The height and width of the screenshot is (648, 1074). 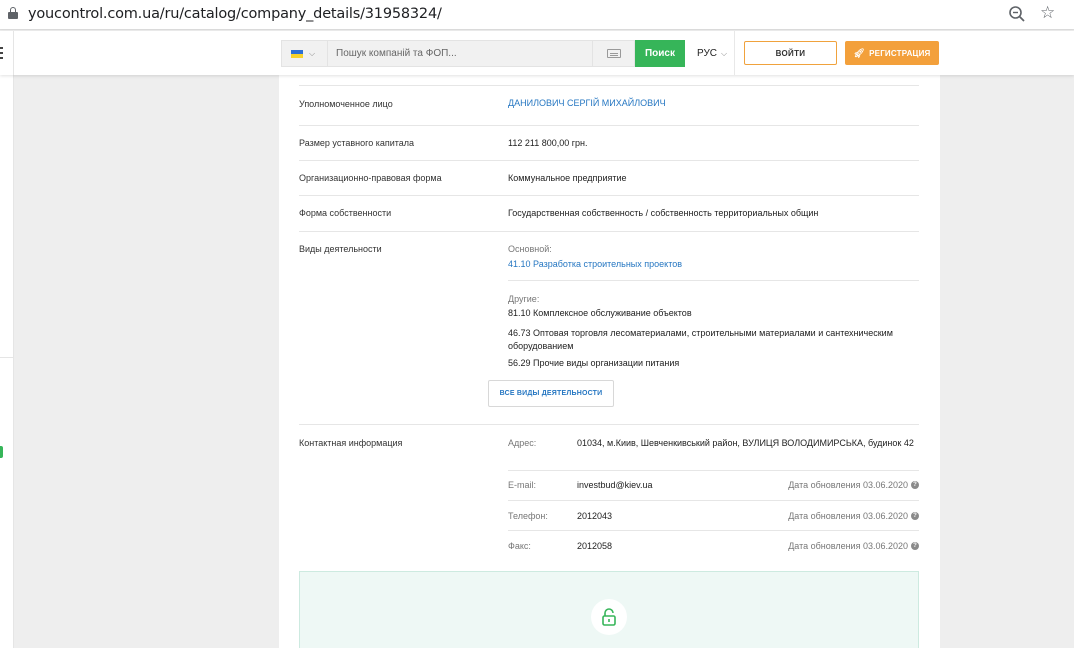 I want to click on other-activities-label: Другие:, so click(x=524, y=299).